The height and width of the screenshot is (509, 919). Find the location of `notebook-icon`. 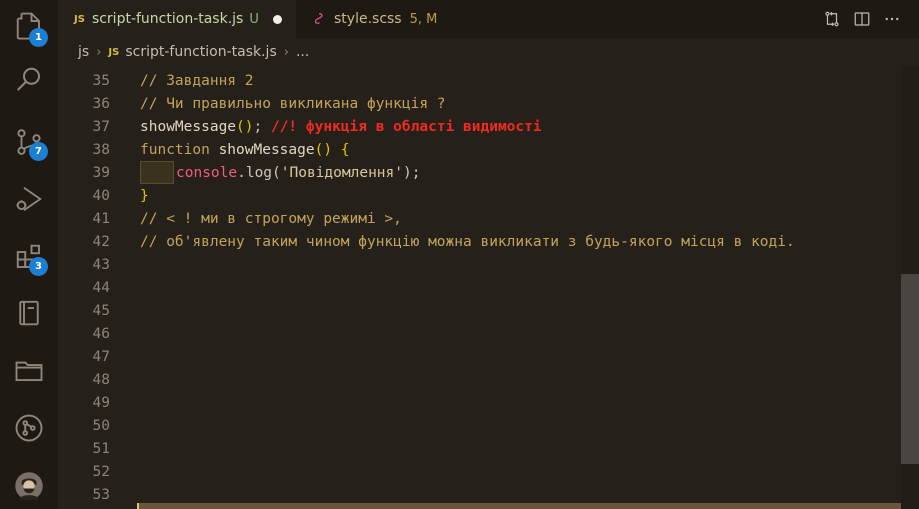

notebook-icon is located at coordinates (29, 313).